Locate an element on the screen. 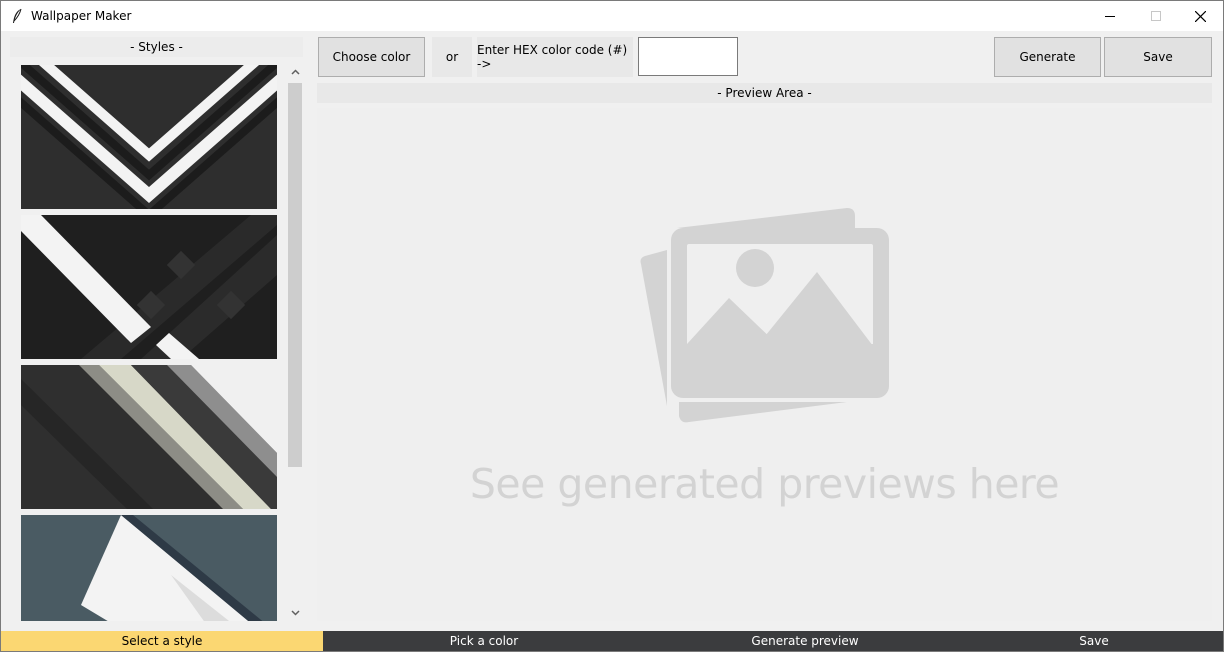 The width and height of the screenshot is (1224, 652). maximize-icon is located at coordinates (1156, 16).